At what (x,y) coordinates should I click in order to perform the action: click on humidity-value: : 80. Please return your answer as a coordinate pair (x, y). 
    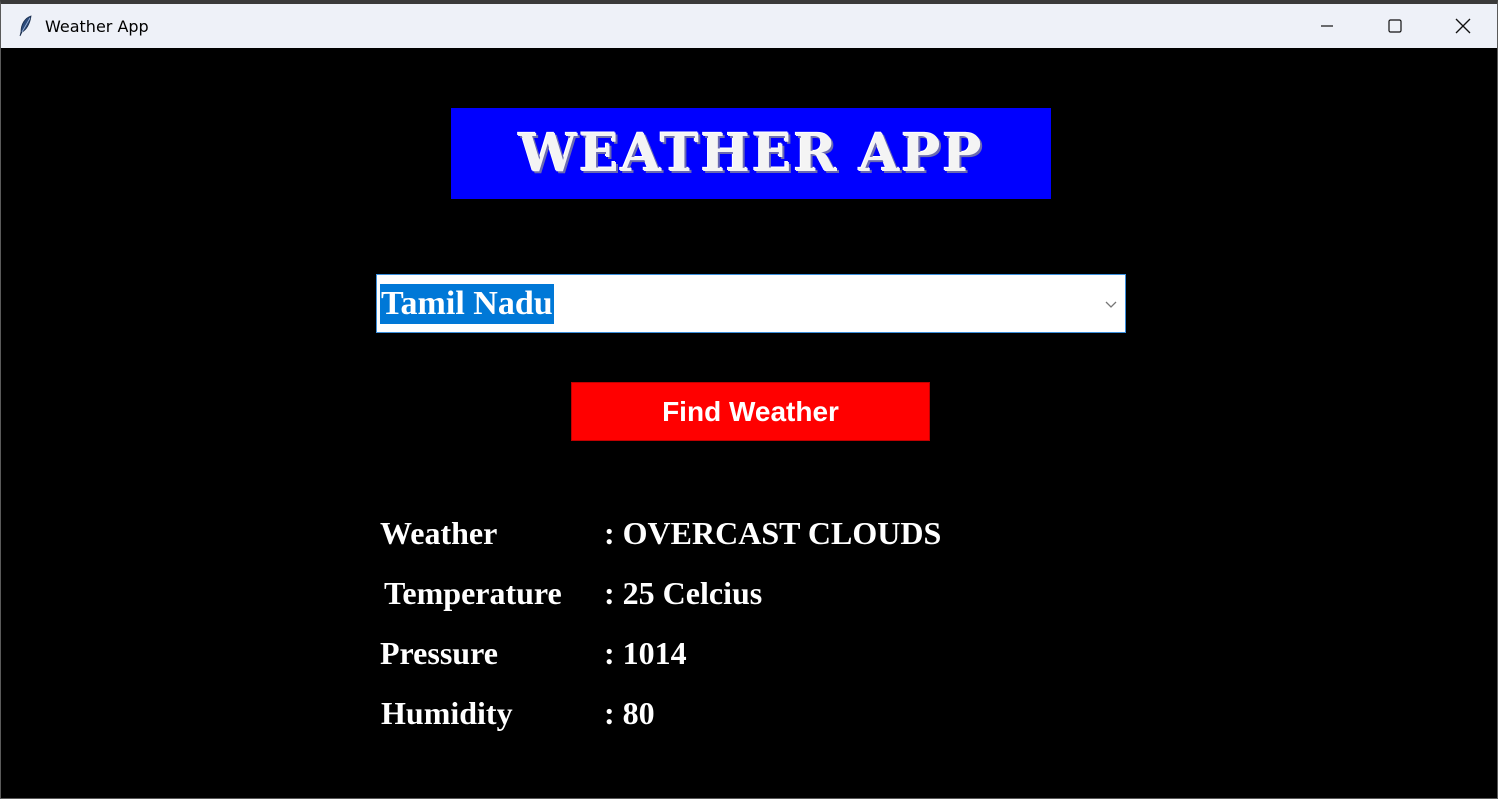
    Looking at the image, I should click on (629, 712).